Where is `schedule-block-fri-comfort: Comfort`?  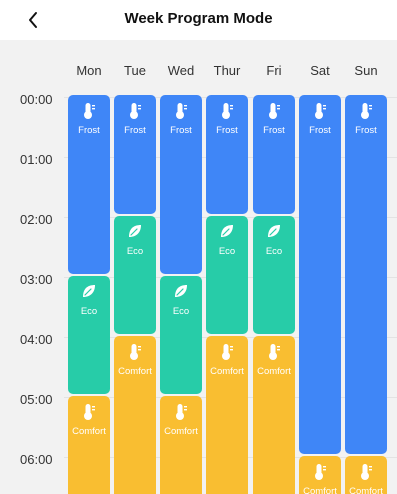 schedule-block-fri-comfort: Comfort is located at coordinates (274, 415).